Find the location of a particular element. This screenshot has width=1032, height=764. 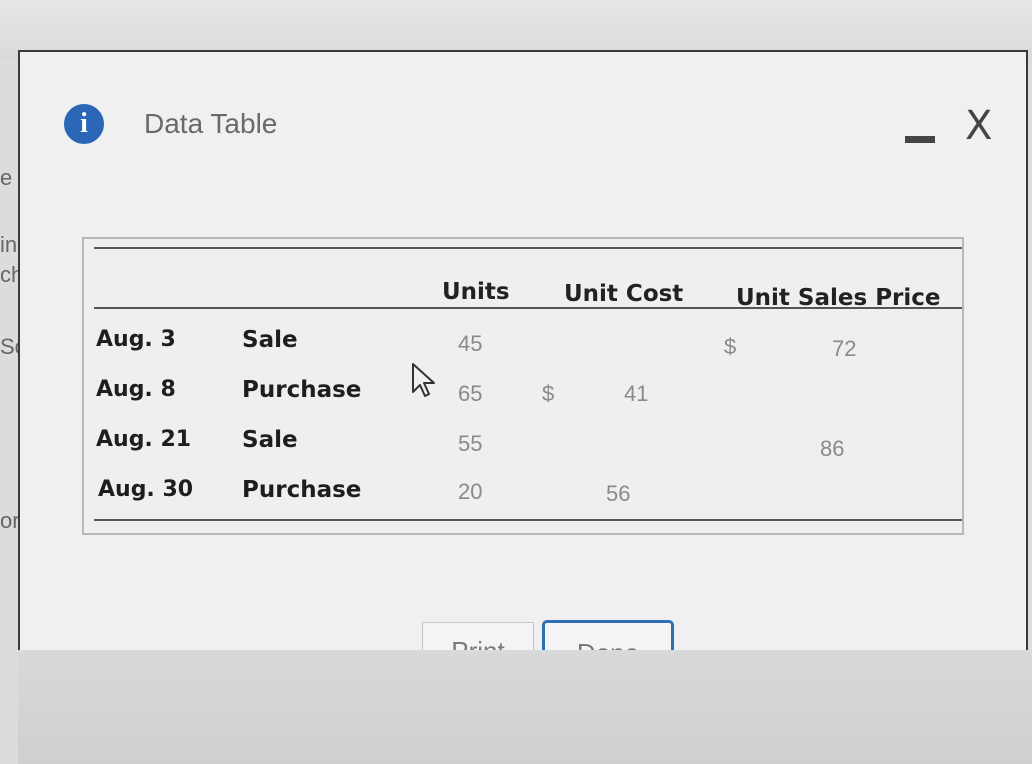

mouse-cursor-icon is located at coordinates (423, 380).